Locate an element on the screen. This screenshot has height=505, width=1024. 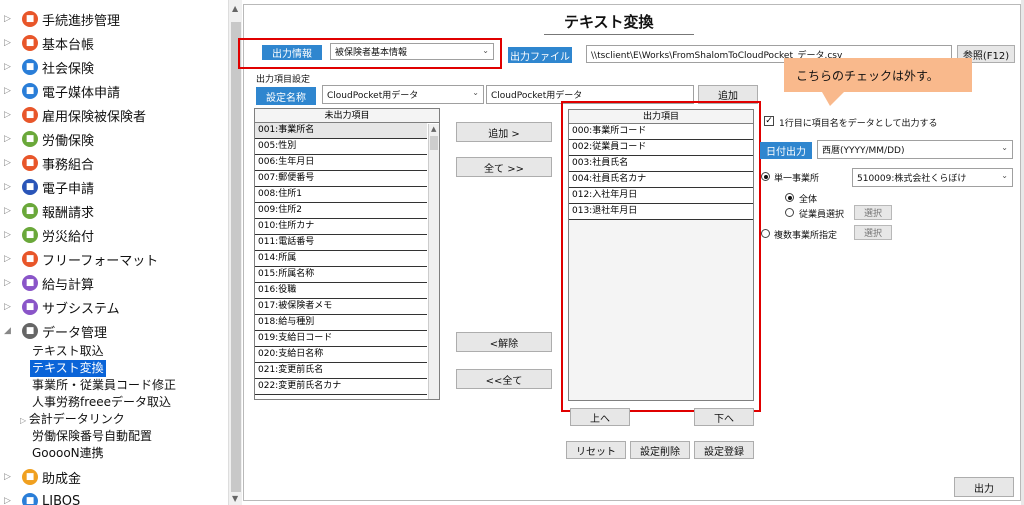
sidebar-item-subsidy: ▷ ■ 助成金 is located at coordinates (113, 477).